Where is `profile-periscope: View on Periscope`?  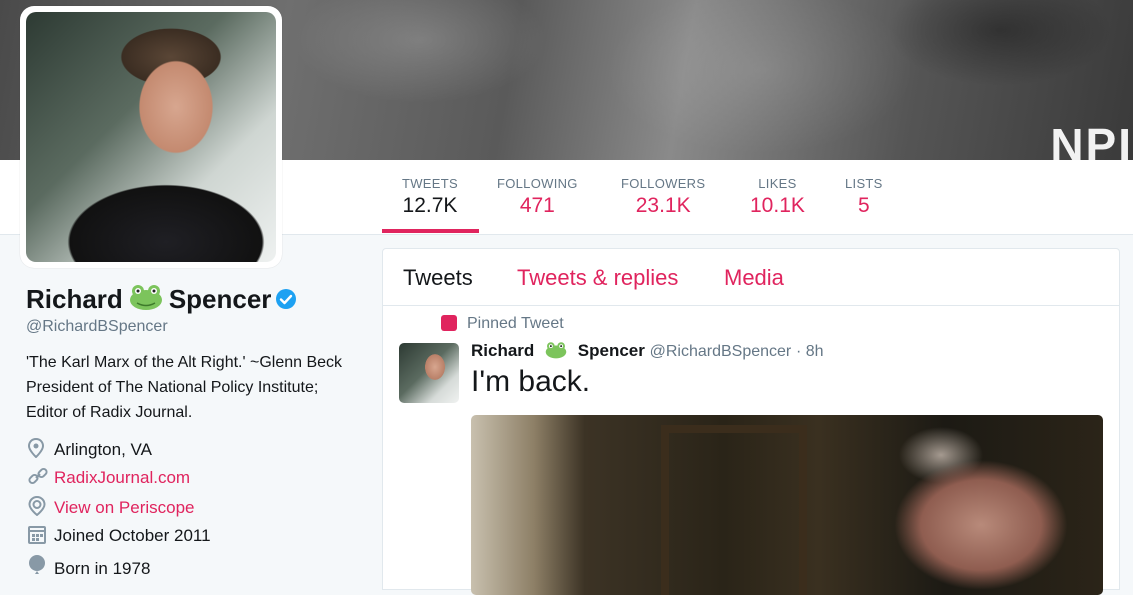 profile-periscope: View on Periscope is located at coordinates (111, 508).